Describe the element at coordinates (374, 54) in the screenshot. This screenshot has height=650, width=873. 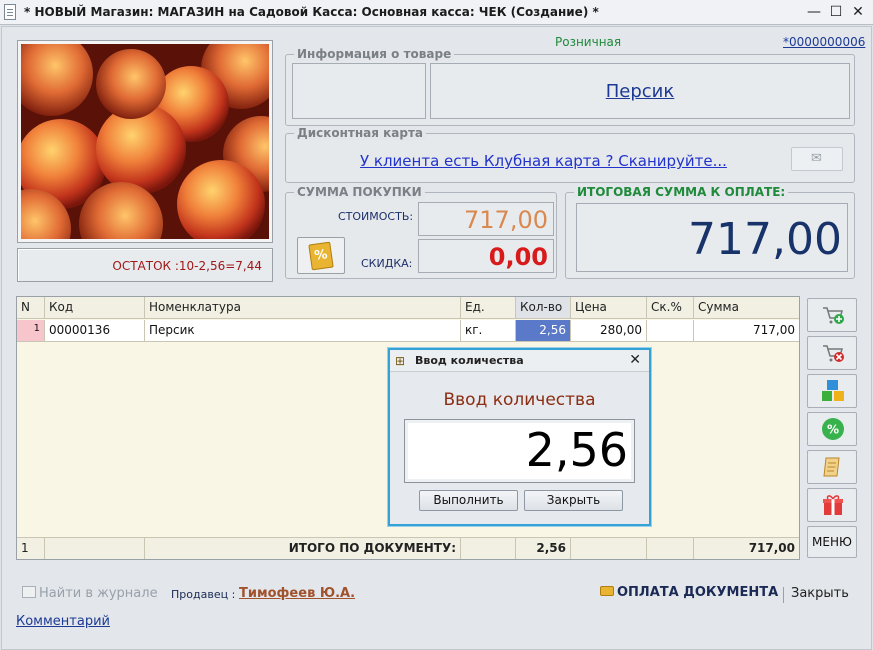
I see `product-info-title: Информация о товаре` at that location.